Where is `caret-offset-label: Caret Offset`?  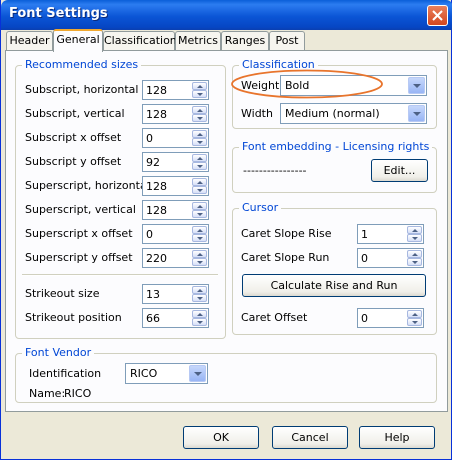
caret-offset-label: Caret Offset is located at coordinates (274, 317).